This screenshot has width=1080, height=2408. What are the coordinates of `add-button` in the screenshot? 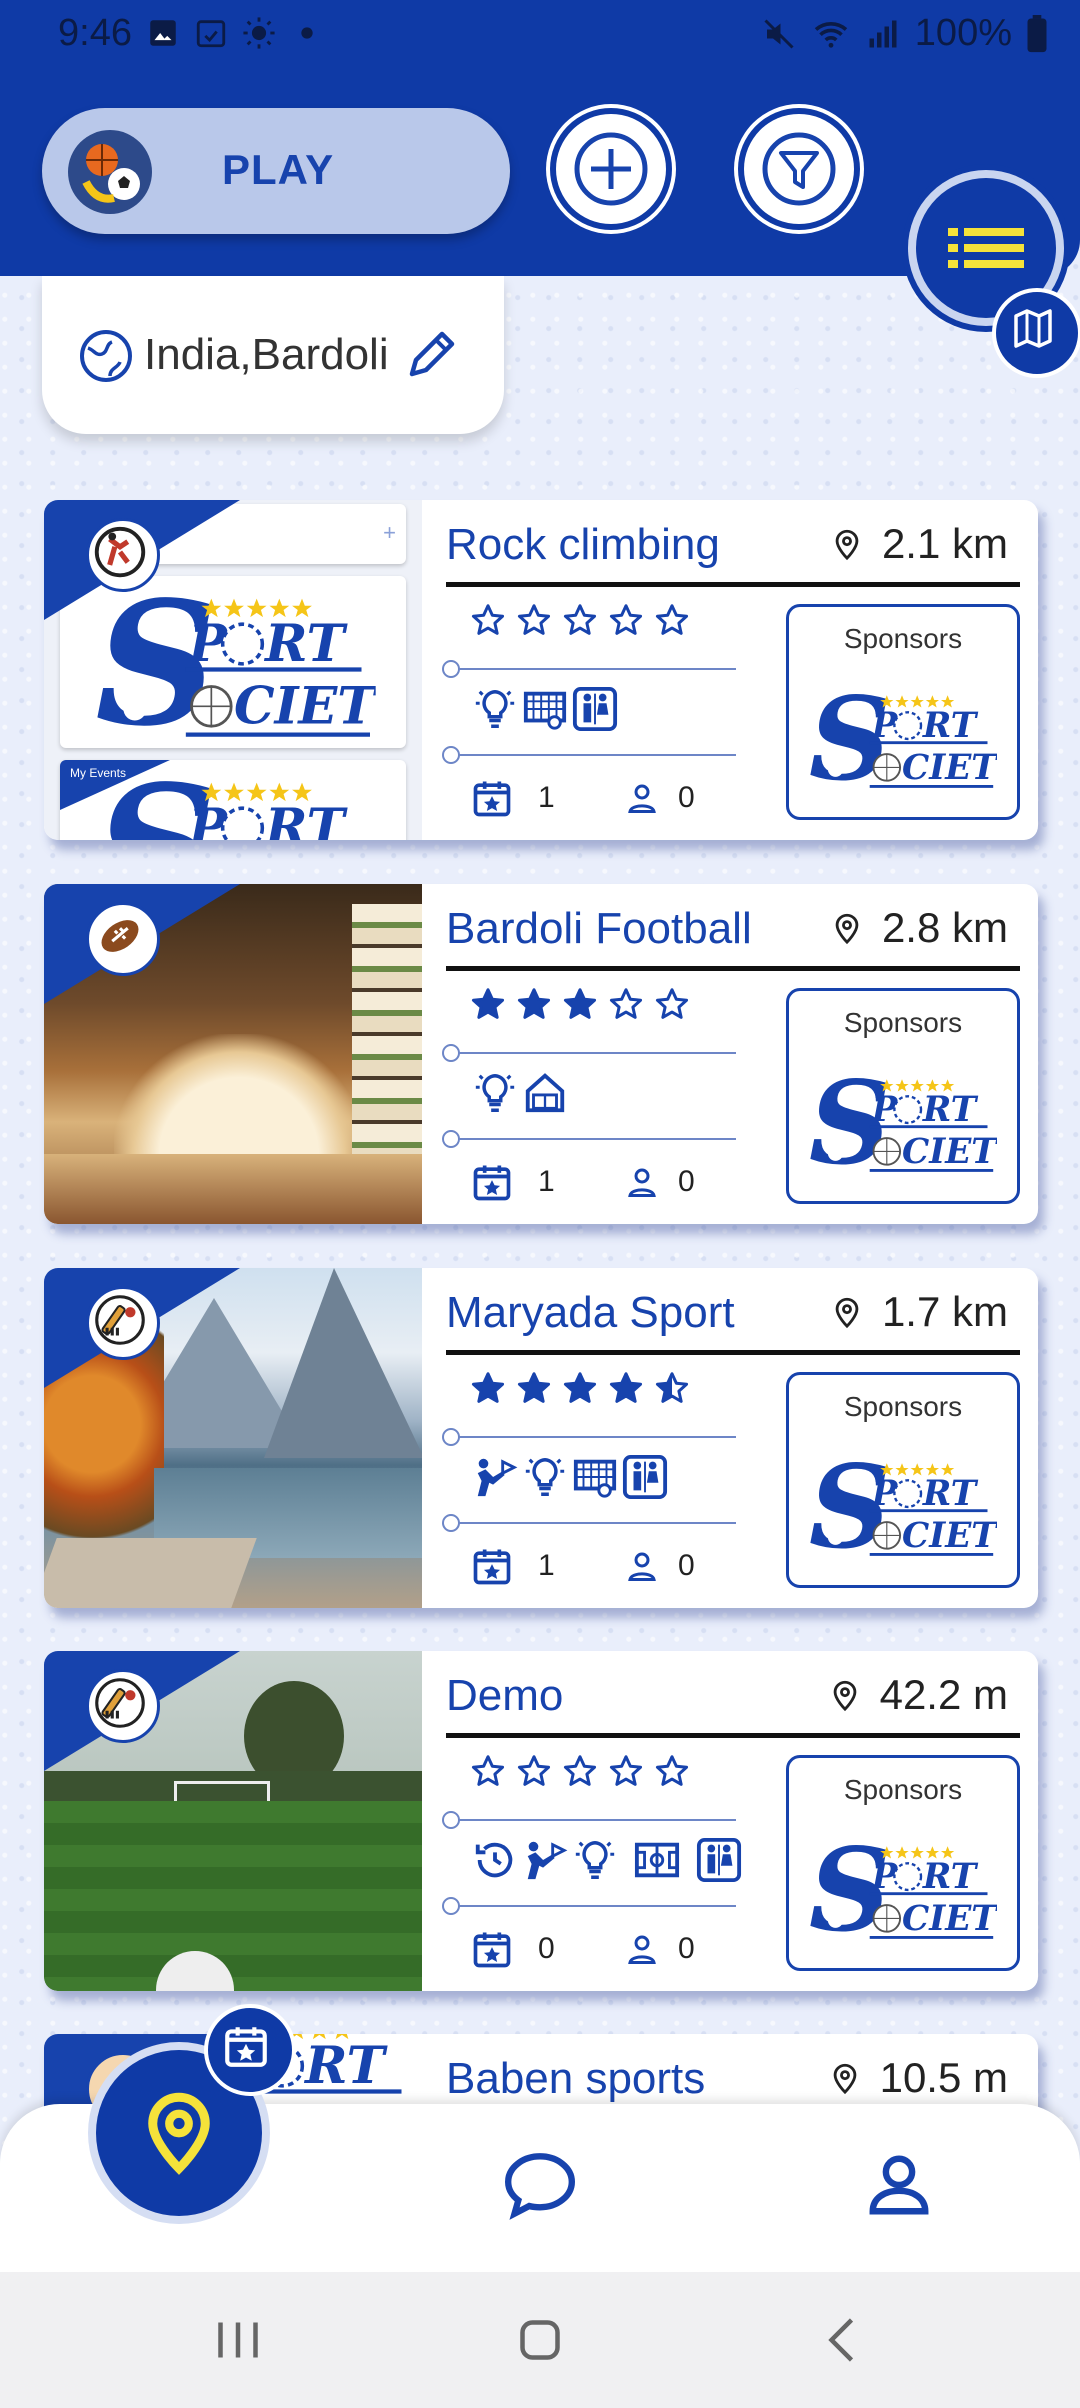 It's located at (611, 169).